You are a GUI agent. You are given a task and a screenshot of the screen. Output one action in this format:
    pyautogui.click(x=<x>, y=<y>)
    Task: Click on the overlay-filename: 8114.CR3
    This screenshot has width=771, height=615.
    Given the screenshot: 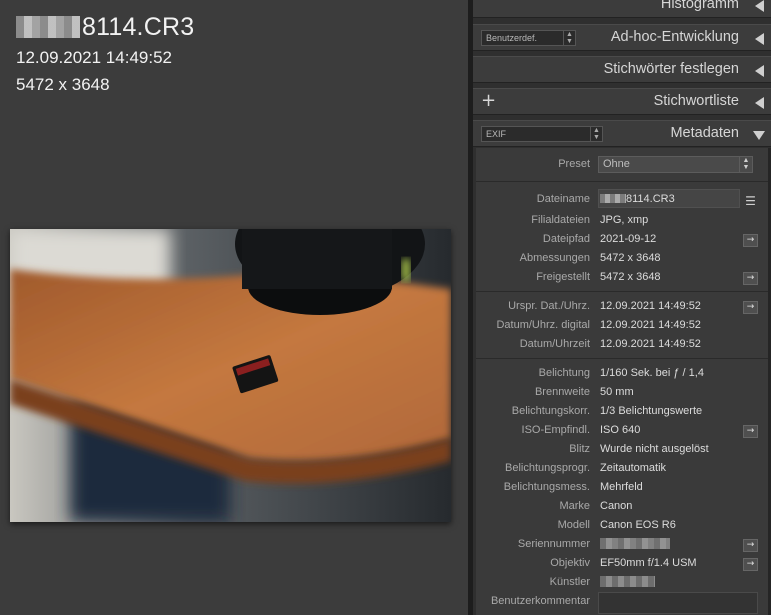 What is the action you would take?
    pyautogui.click(x=105, y=27)
    